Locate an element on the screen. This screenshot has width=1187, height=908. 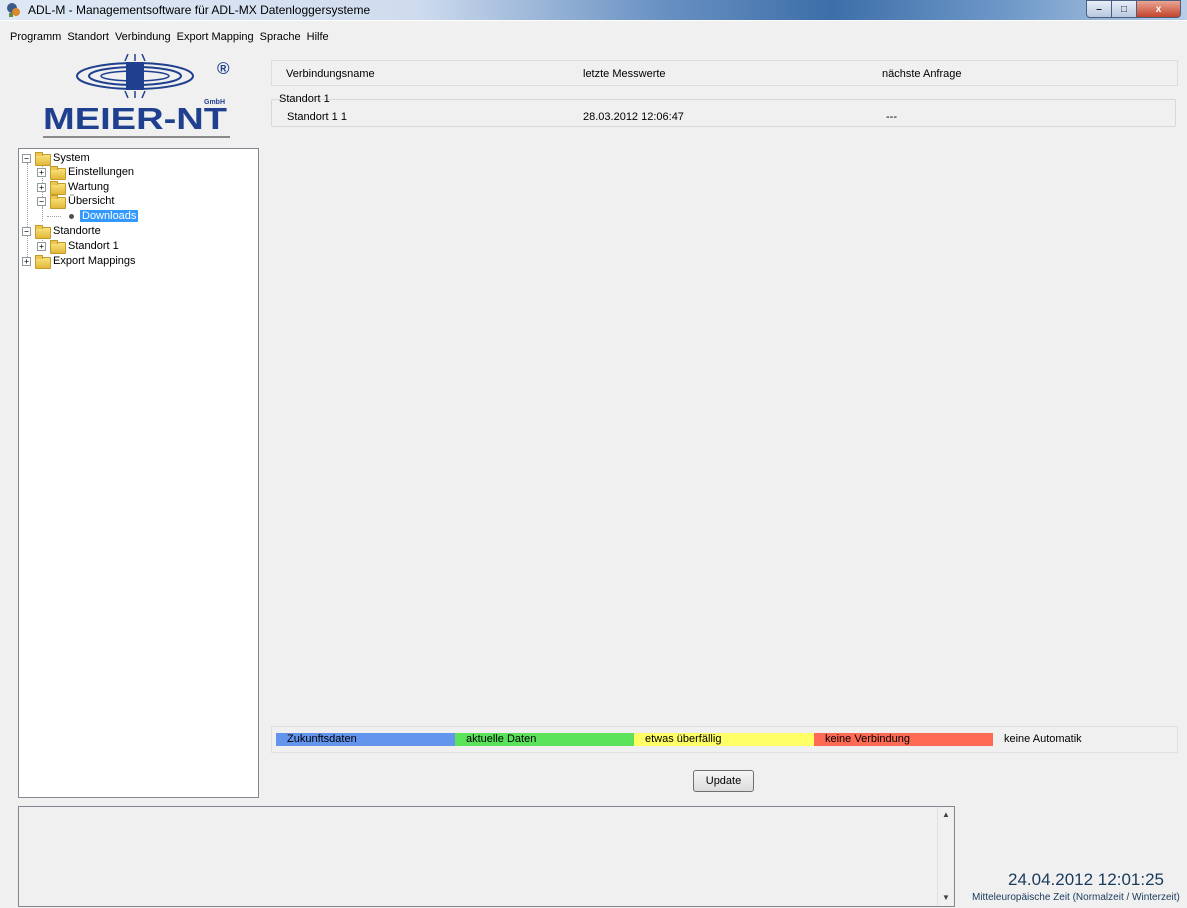
menu-sprache: Sprache is located at coordinates (280, 38).